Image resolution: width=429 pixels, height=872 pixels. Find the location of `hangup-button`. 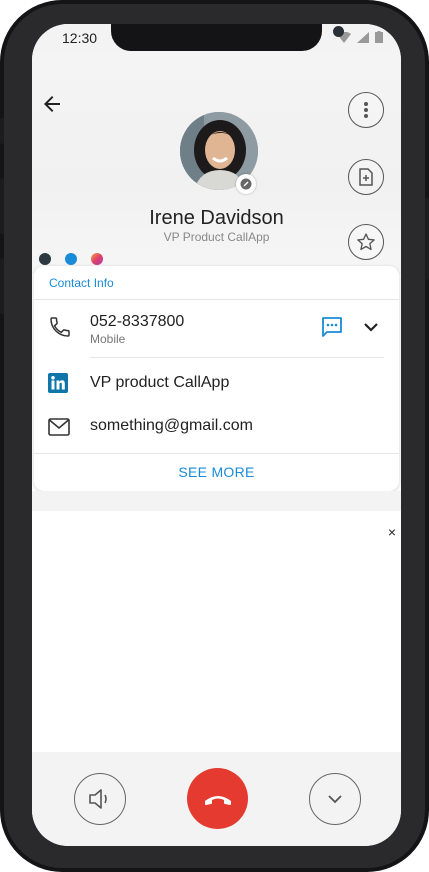

hangup-button is located at coordinates (217, 798).